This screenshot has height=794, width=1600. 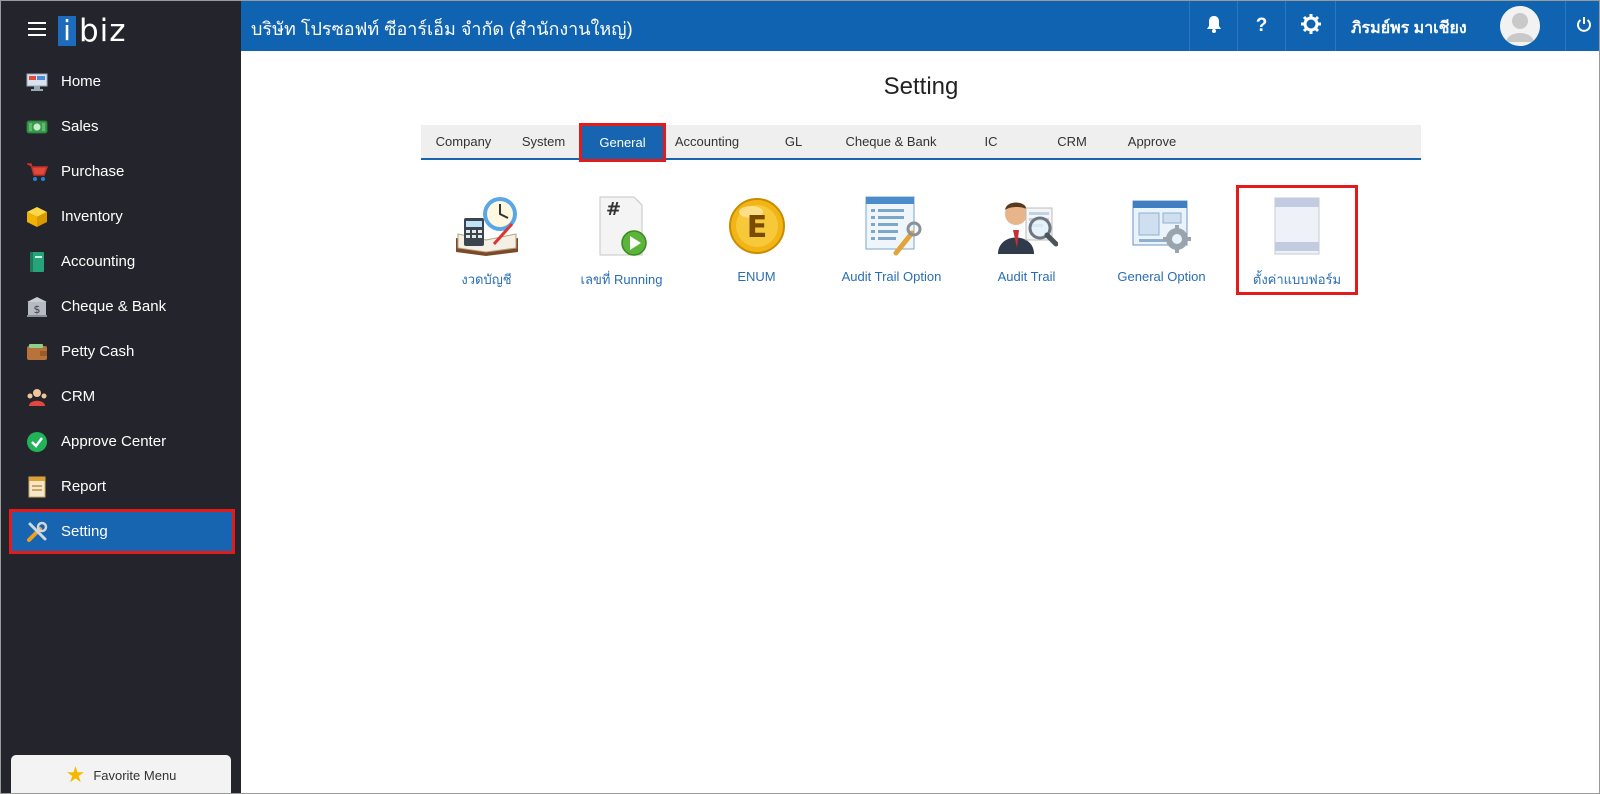 What do you see at coordinates (37, 487) in the screenshot?
I see `report-icon` at bounding box center [37, 487].